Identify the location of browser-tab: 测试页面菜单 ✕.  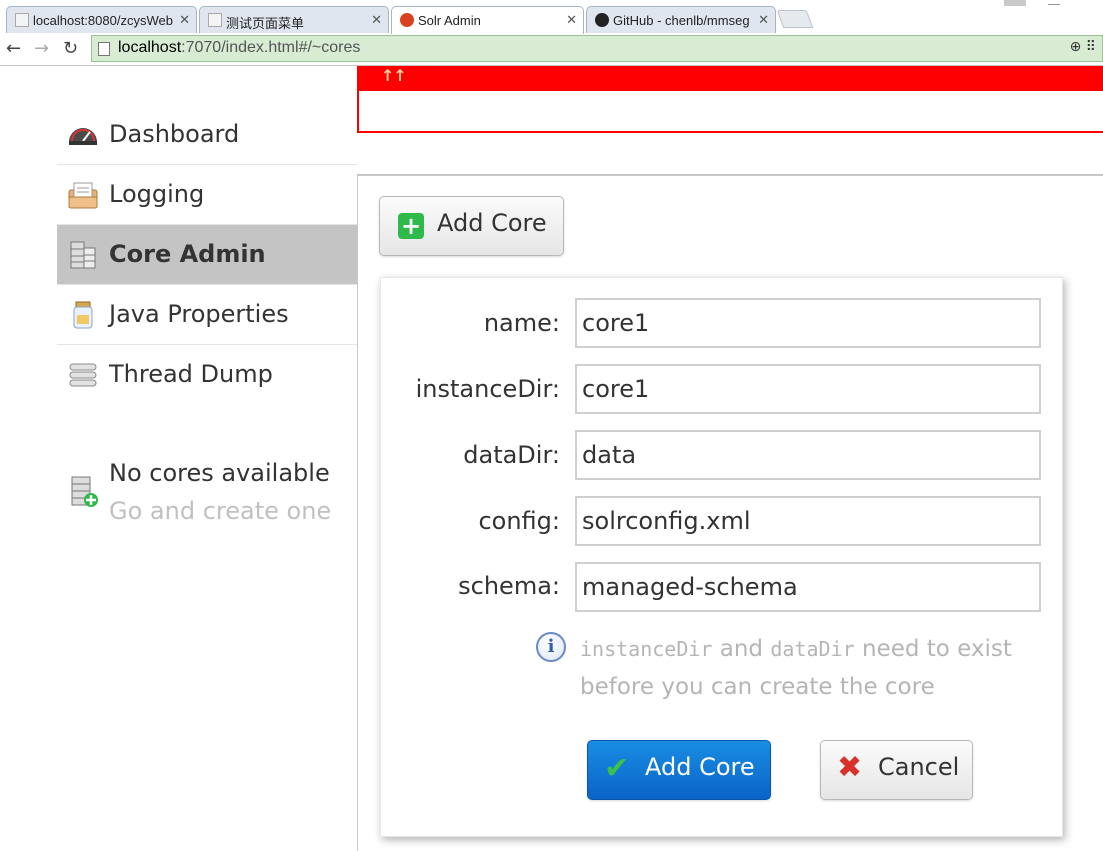
(294, 19).